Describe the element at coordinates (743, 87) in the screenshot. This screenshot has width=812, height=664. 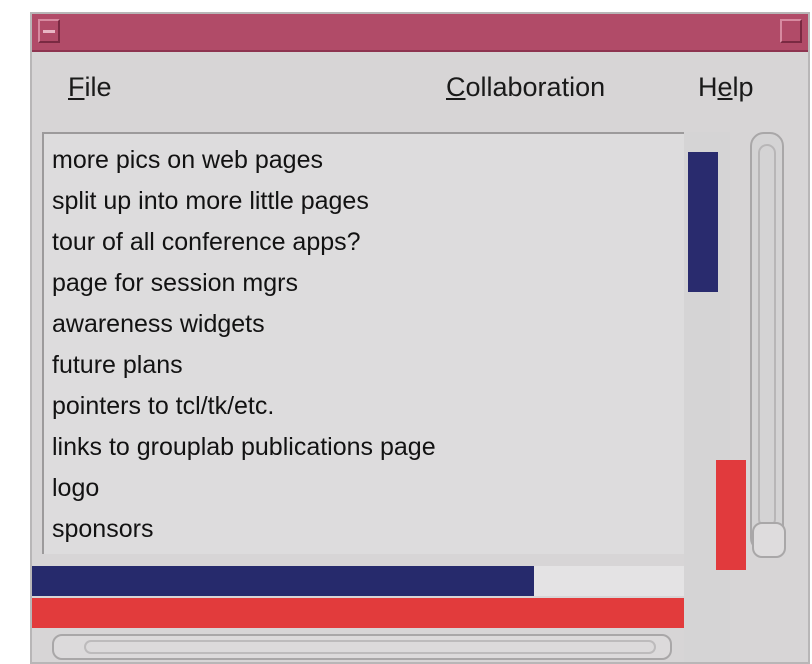
I see `menu-help-label-end: lp` at that location.